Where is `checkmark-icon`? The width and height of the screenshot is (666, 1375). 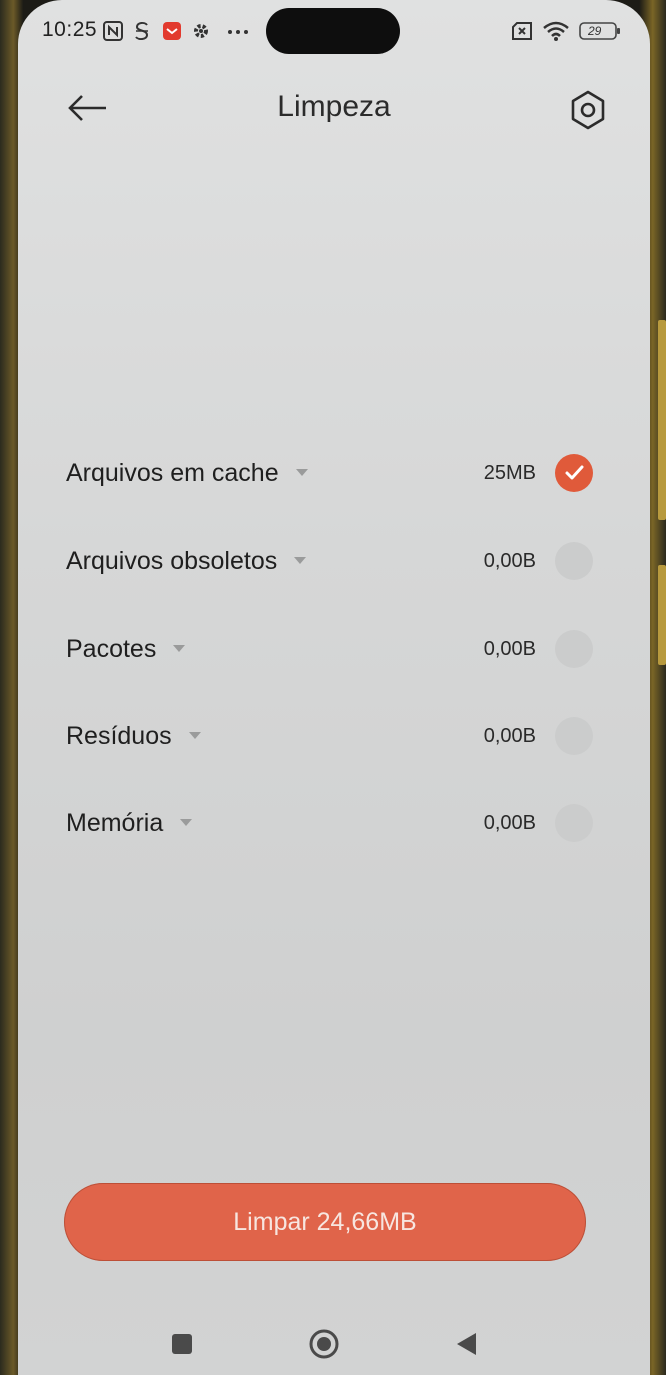 checkmark-icon is located at coordinates (574, 472).